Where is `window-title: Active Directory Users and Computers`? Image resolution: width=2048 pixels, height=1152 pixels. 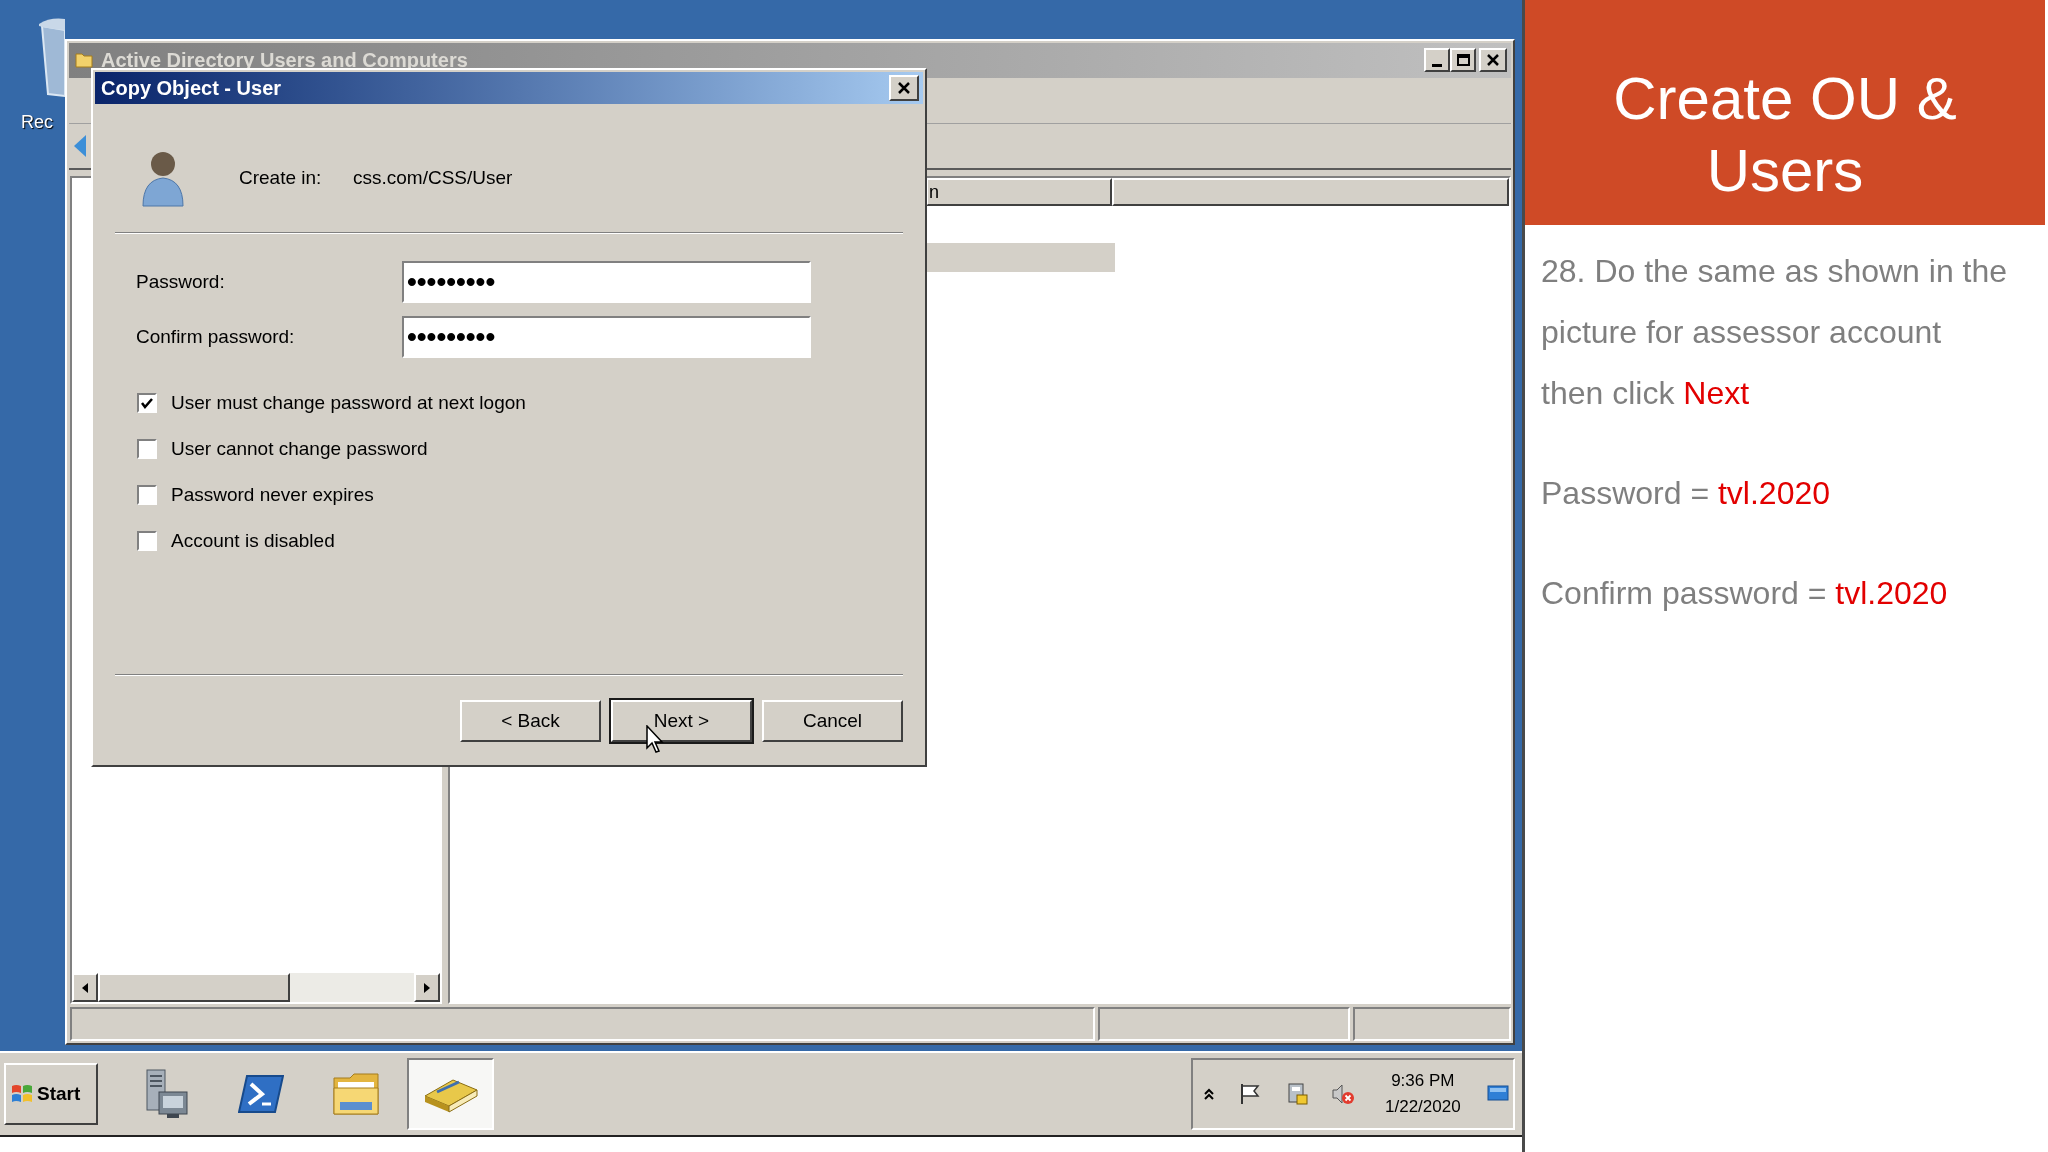 window-title: Active Directory Users and Computers is located at coordinates (284, 61).